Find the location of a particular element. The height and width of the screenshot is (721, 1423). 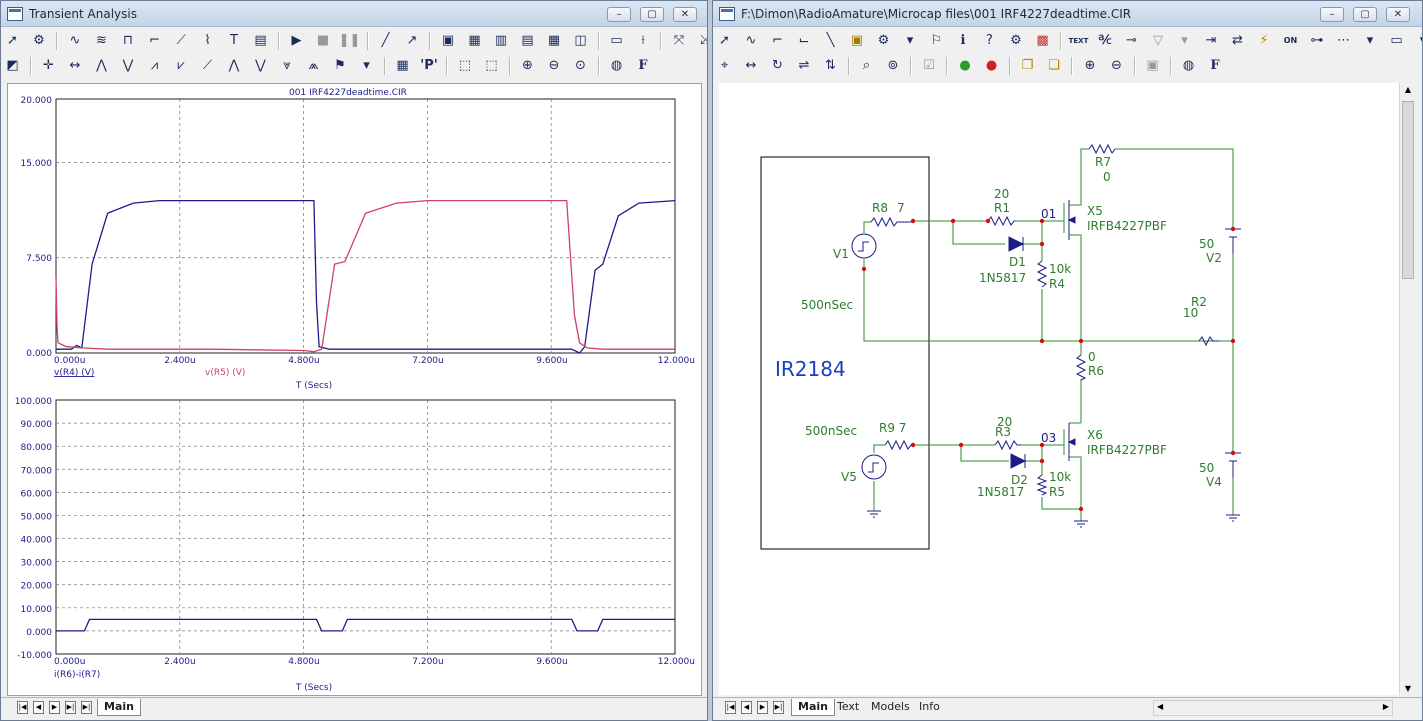

stop-icon: ■ is located at coordinates (323, 41).